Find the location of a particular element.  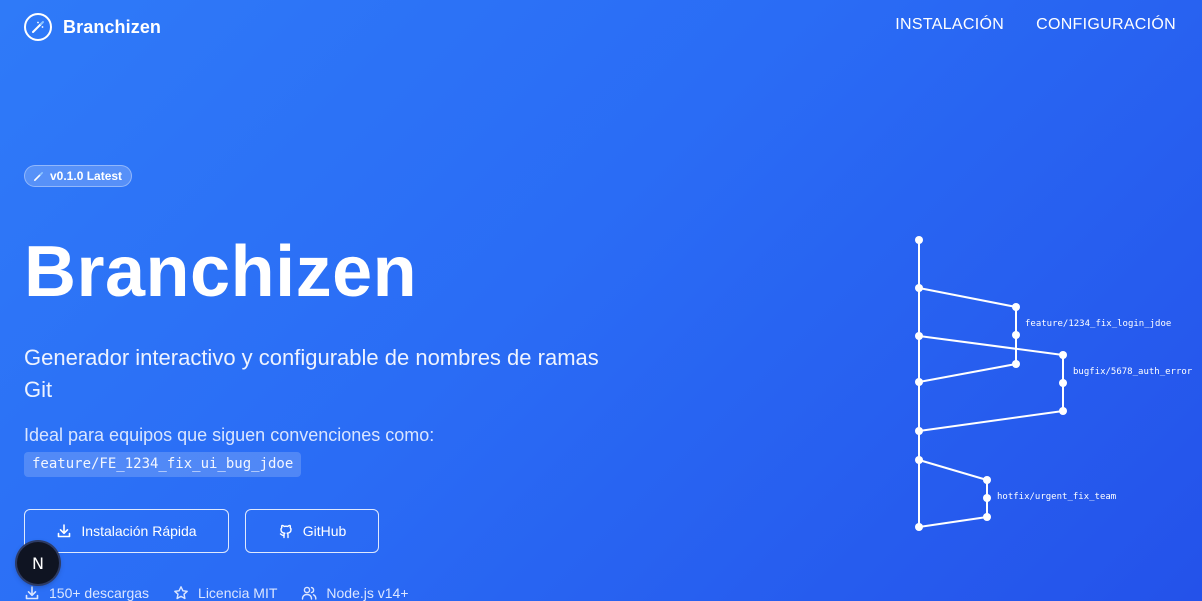

github-icon is located at coordinates (286, 531).